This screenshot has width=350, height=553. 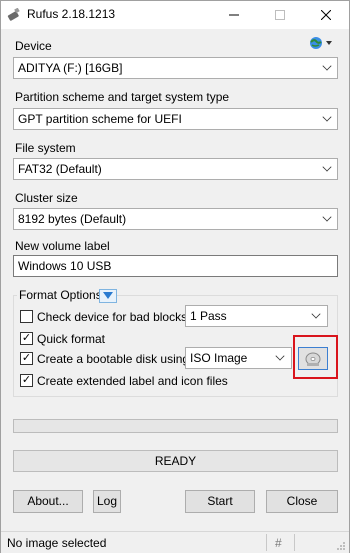 What do you see at coordinates (45, 148) in the screenshot?
I see `filesystem-label: File system` at bounding box center [45, 148].